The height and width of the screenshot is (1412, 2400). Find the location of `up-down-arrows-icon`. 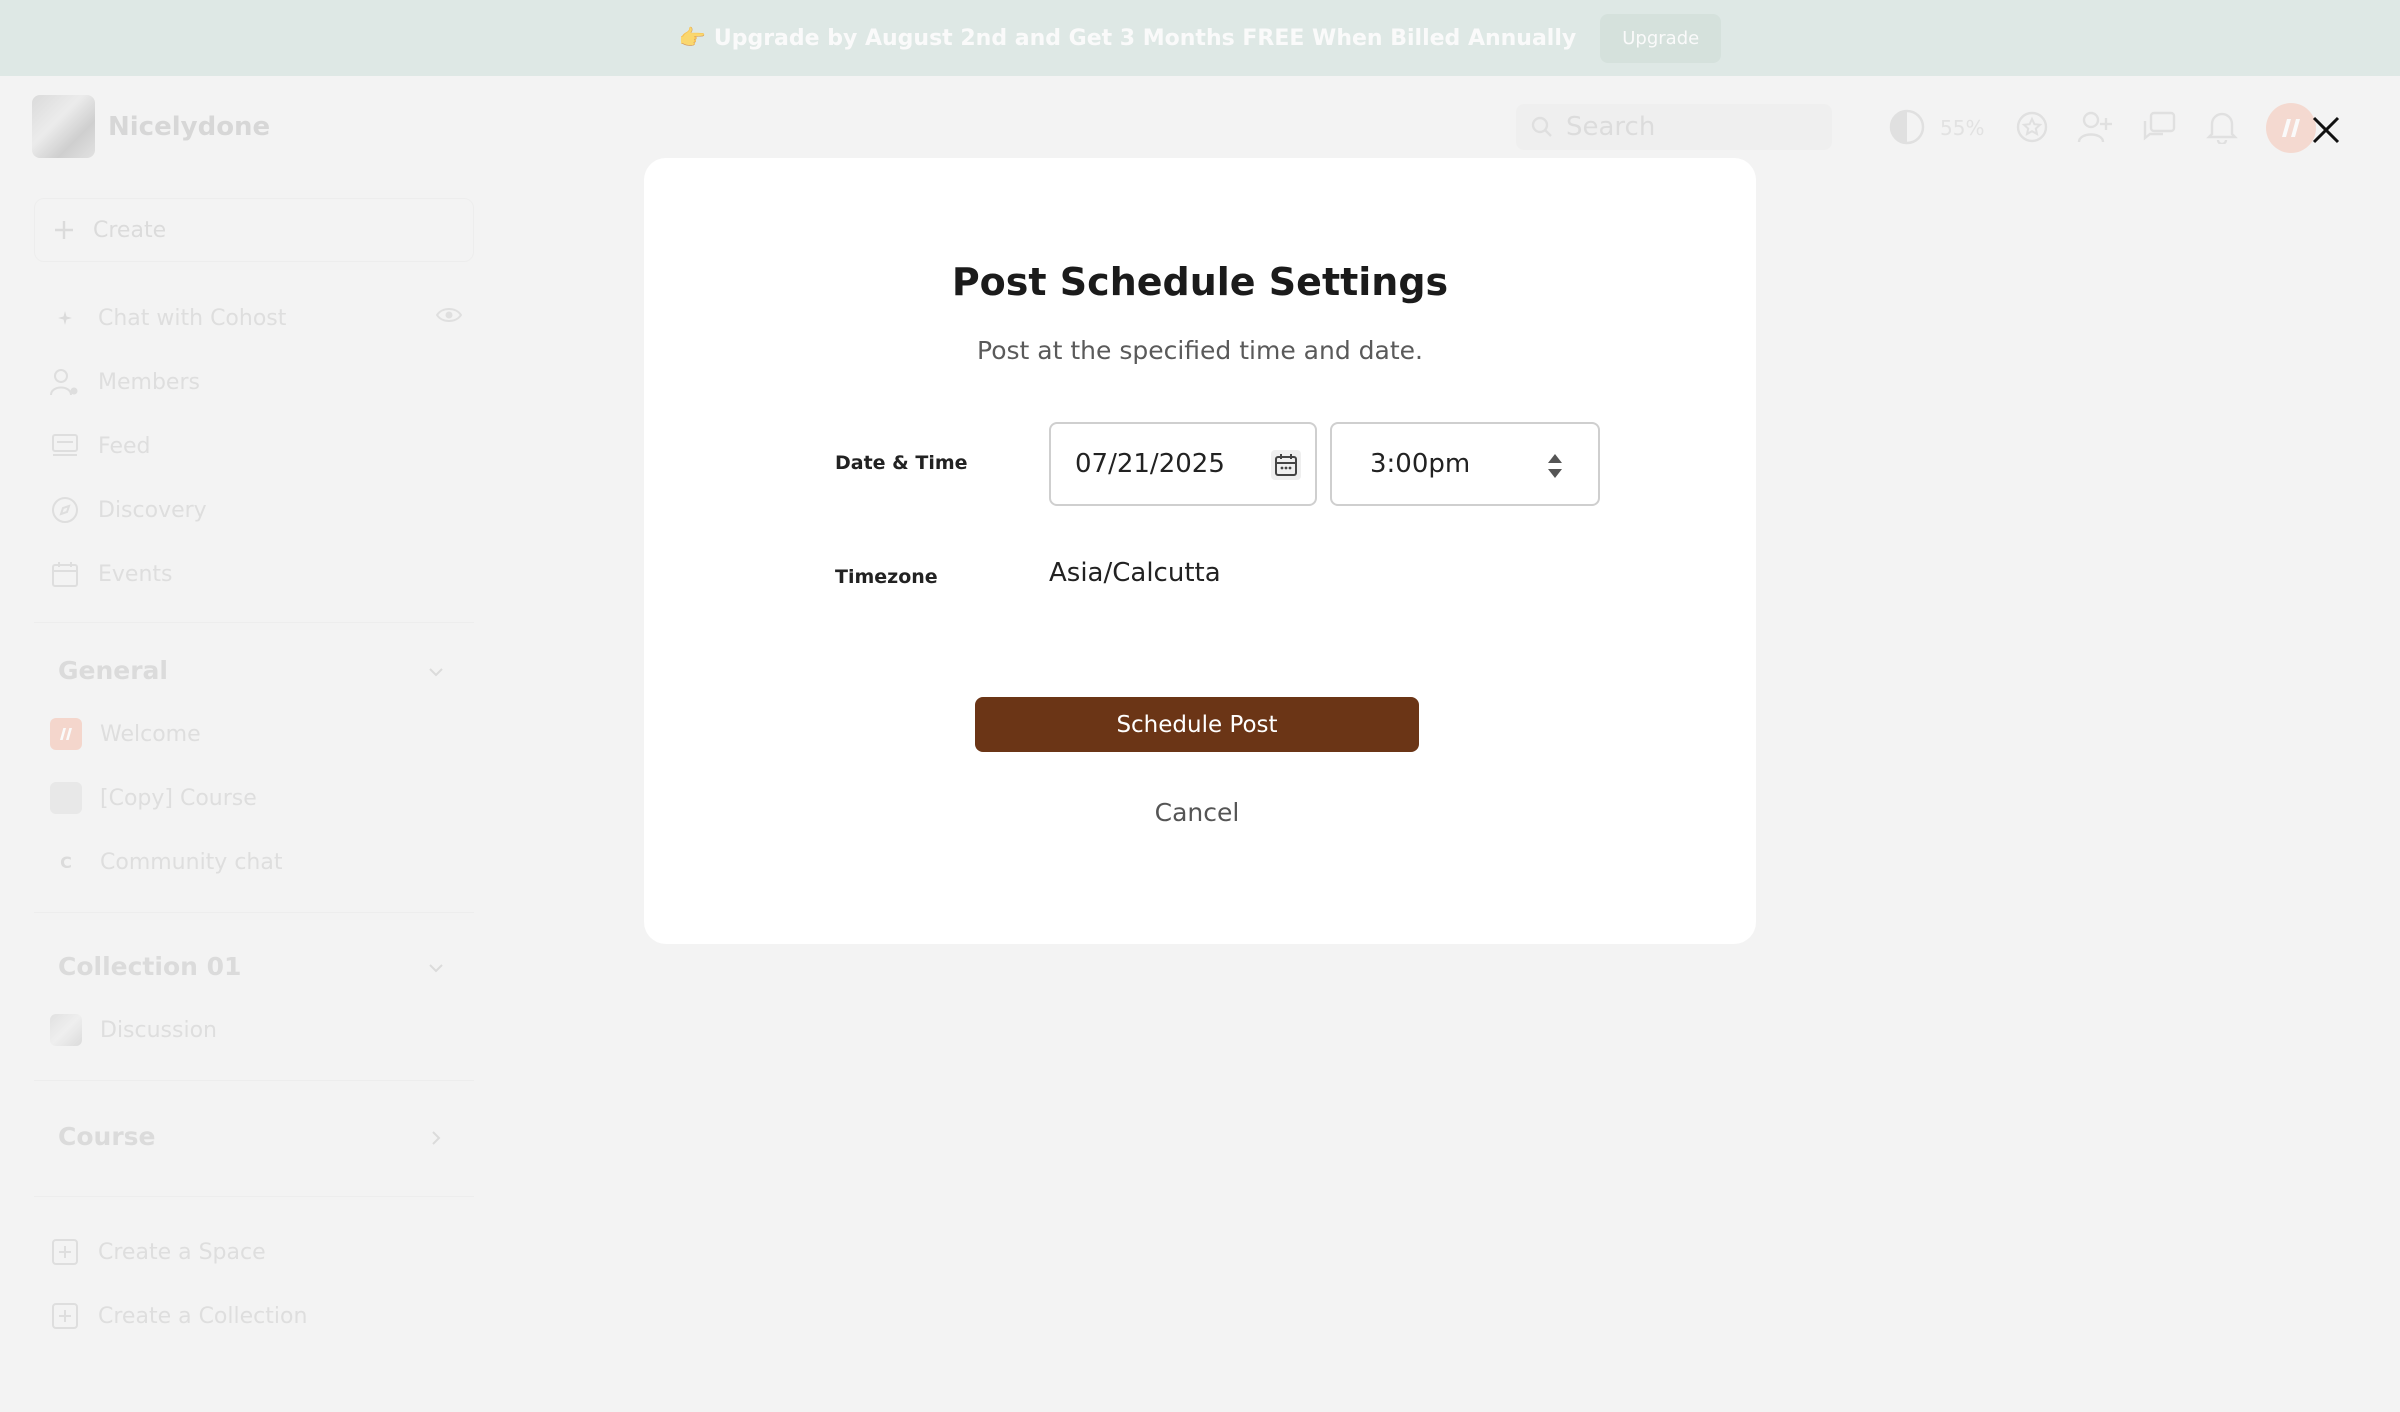

up-down-arrows-icon is located at coordinates (1555, 466).